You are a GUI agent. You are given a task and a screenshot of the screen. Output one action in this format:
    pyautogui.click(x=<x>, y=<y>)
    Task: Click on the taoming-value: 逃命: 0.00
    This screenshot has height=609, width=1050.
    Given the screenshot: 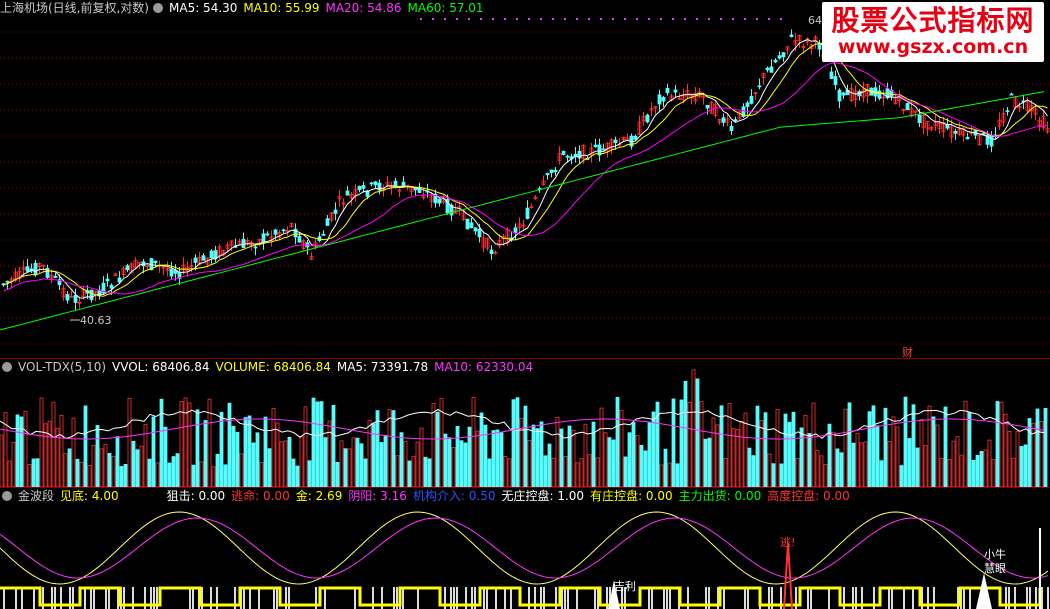 What is the action you would take?
    pyautogui.click(x=260, y=496)
    